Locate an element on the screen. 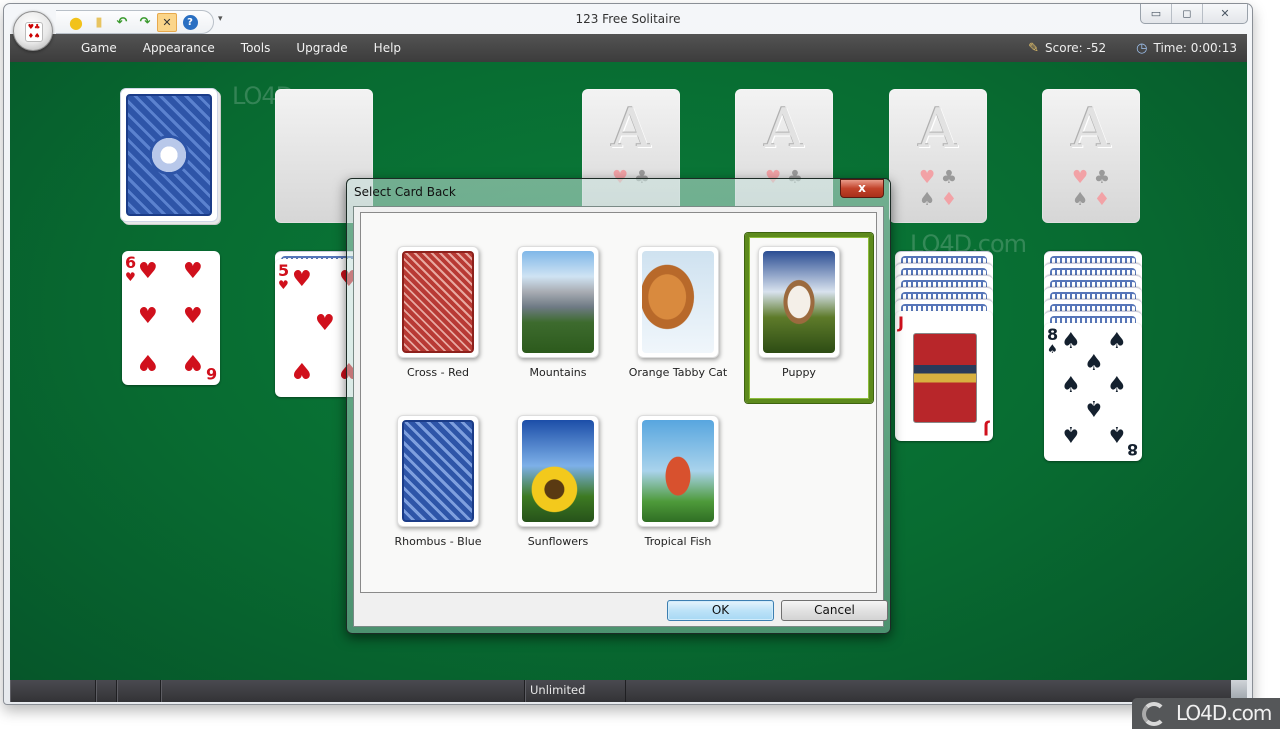  cancel-button: Cancel is located at coordinates (834, 610).